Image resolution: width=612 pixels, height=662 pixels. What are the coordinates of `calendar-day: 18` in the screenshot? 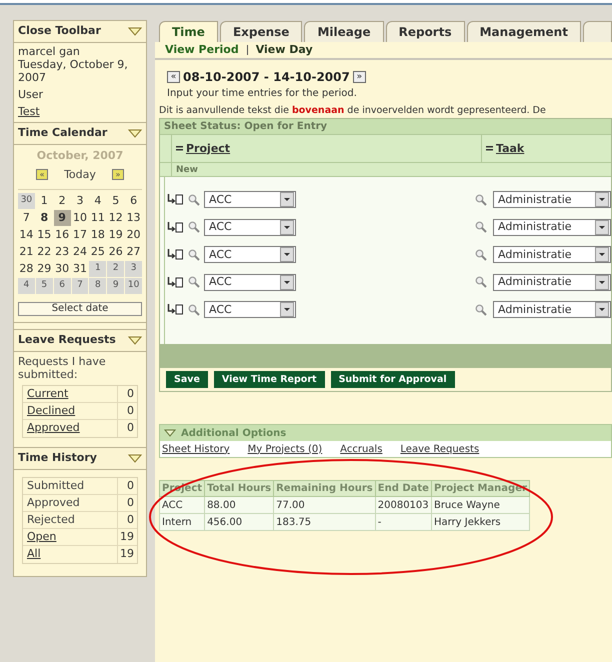 It's located at (97, 235).